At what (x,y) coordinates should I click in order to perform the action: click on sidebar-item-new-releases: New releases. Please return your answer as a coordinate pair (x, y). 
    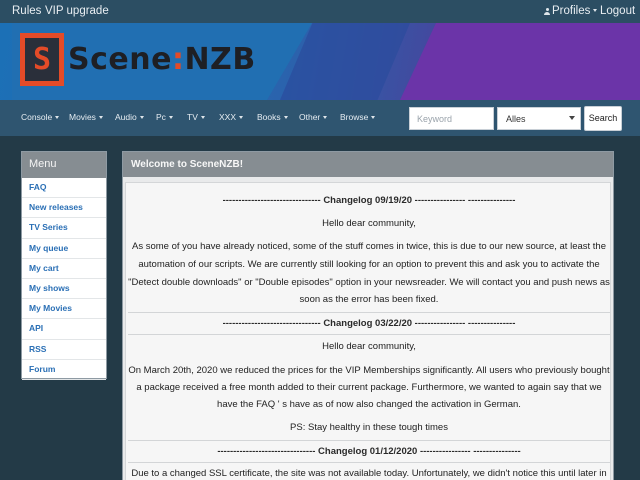
    Looking at the image, I should click on (64, 208).